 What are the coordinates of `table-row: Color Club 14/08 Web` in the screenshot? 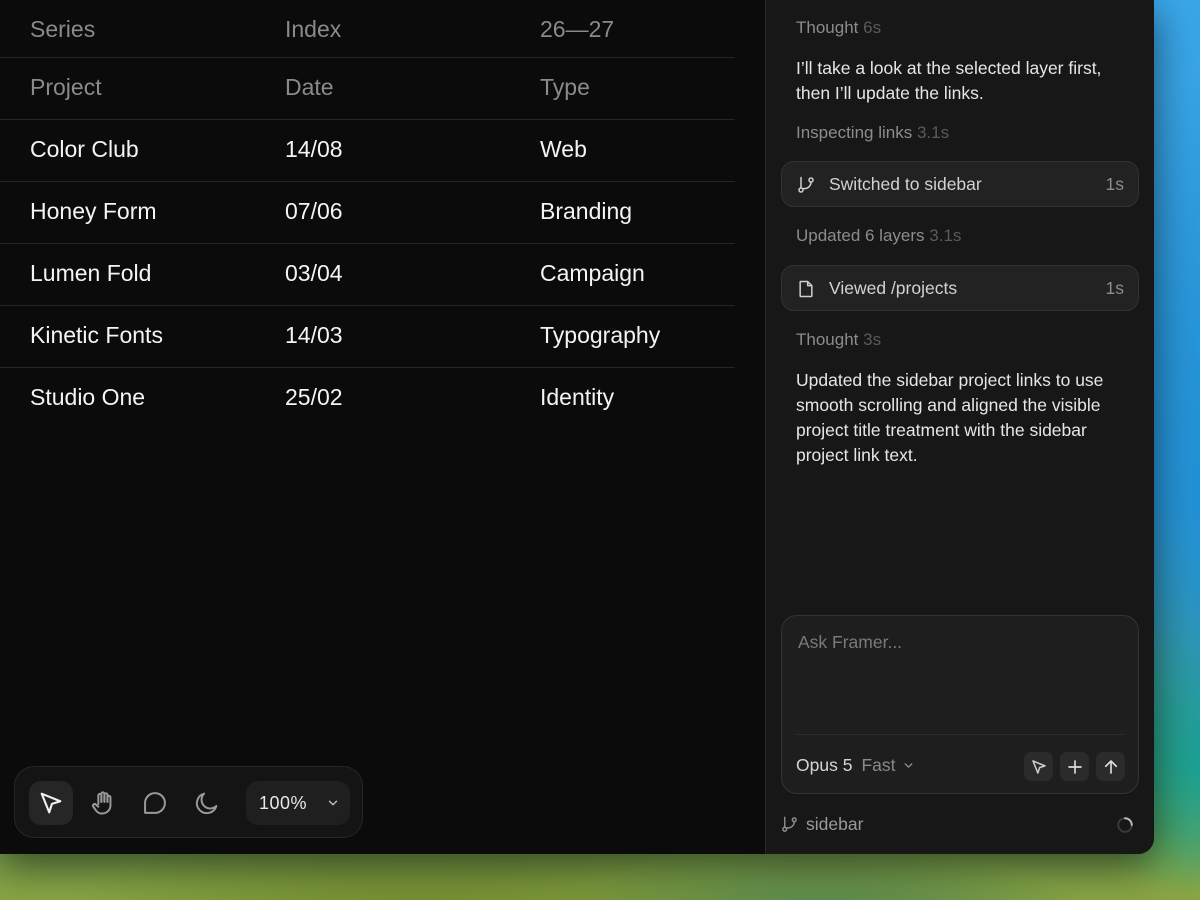 It's located at (367, 151).